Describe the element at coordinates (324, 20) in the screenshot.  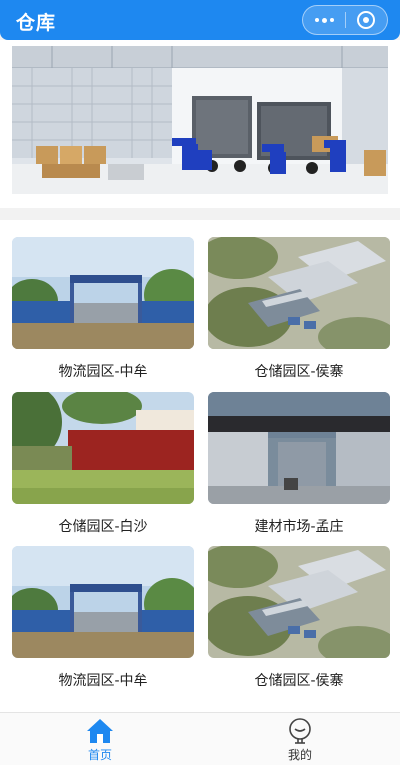
I see `more-dots-icon` at that location.